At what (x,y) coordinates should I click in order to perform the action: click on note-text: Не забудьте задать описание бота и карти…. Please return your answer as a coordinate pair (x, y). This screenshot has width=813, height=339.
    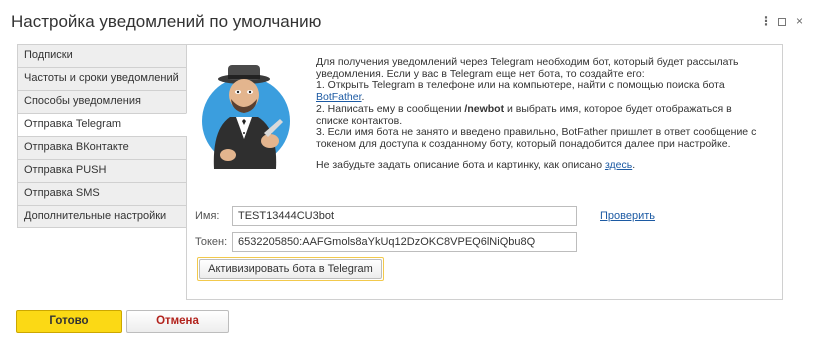
    Looking at the image, I should click on (460, 164).